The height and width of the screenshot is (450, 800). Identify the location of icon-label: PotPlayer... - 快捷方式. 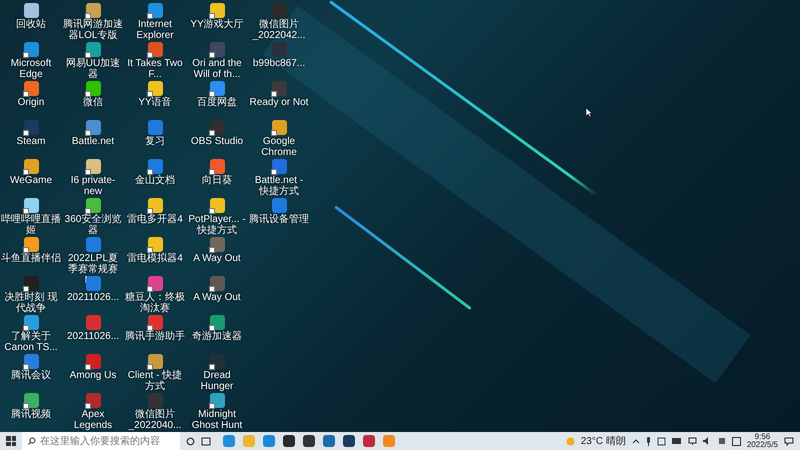
(217, 225).